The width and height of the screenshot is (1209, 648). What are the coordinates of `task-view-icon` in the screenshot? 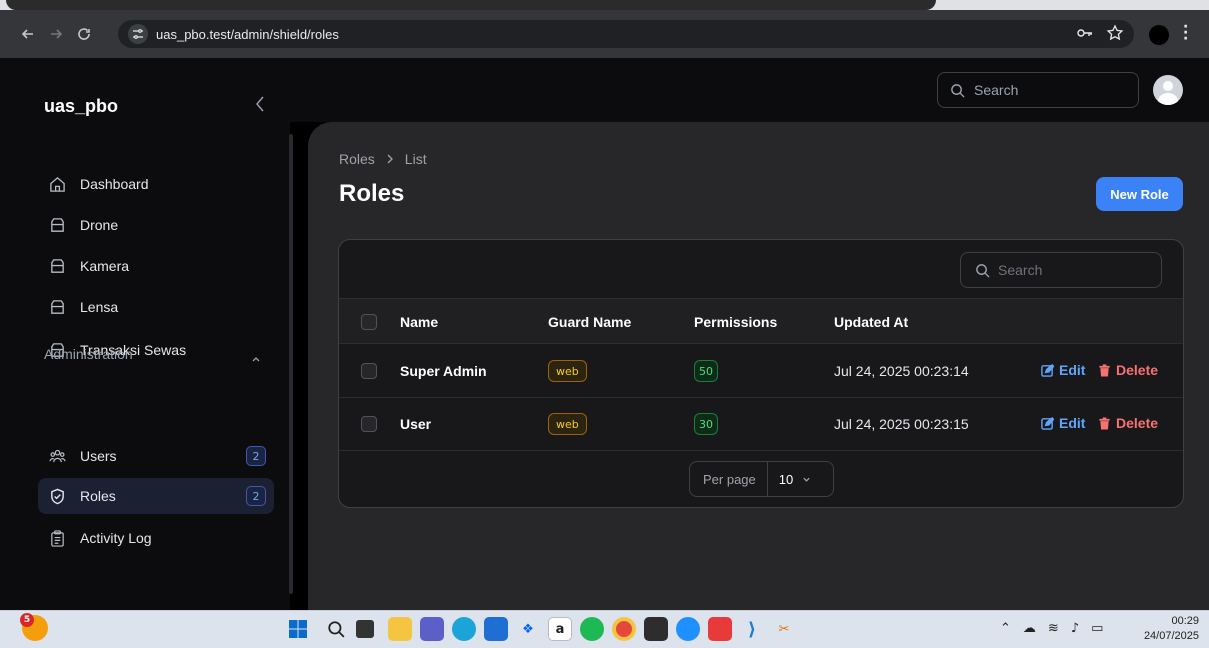 It's located at (365, 629).